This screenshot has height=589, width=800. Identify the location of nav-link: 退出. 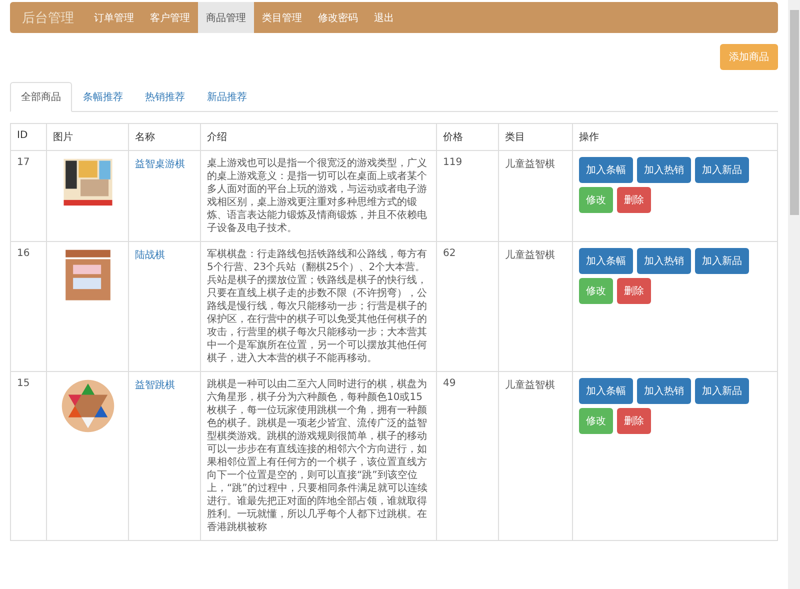
(384, 17).